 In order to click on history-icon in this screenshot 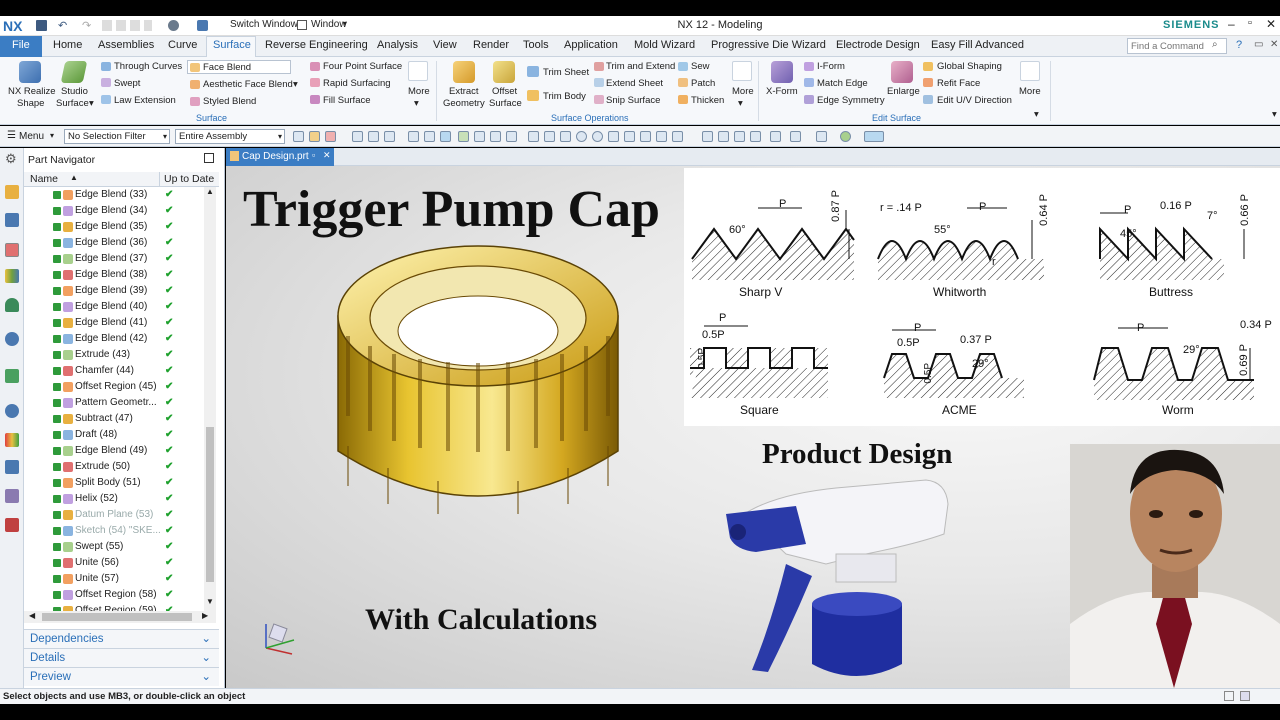, I will do `click(12, 376)`.